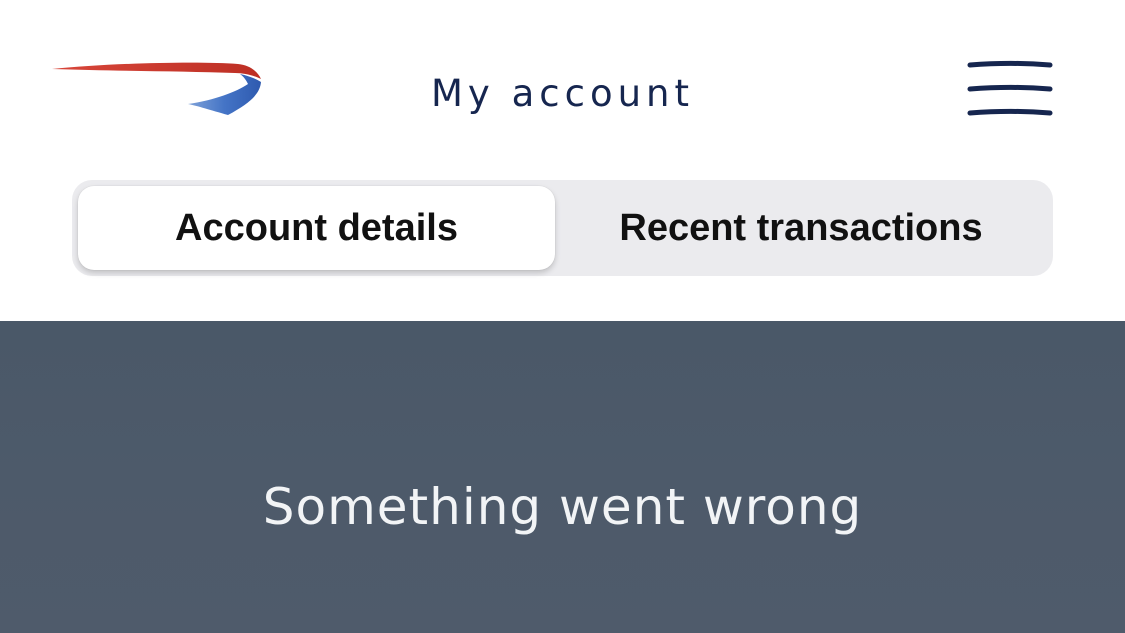  Describe the element at coordinates (316, 228) in the screenshot. I see `tab-account-details: Account details` at that location.